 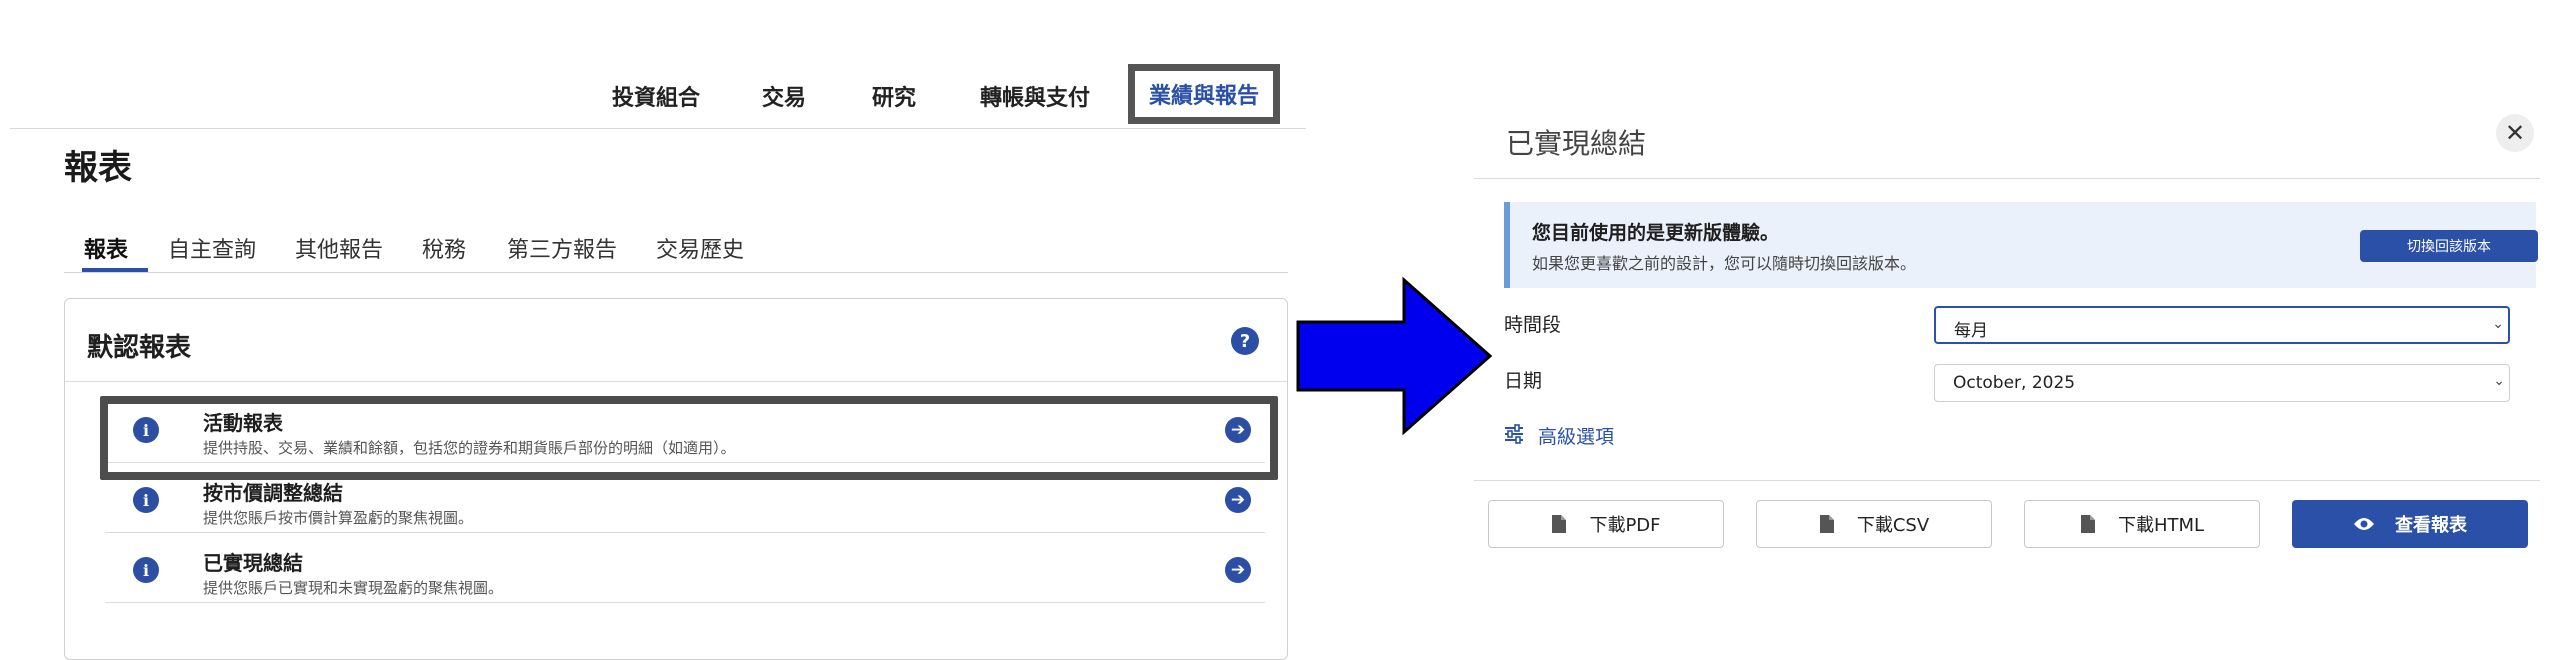 I want to click on tab-flex-query: 自主查詢, so click(x=212, y=248).